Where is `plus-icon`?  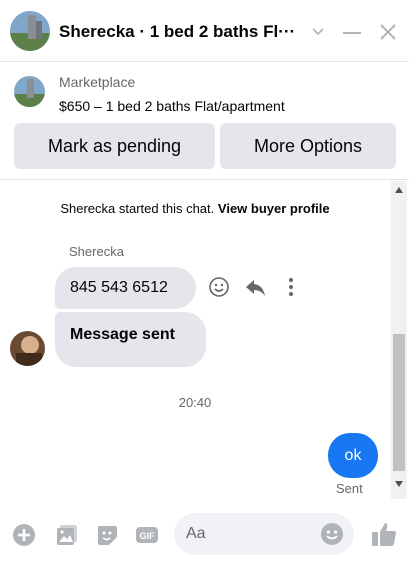
plus-icon is located at coordinates (24, 535).